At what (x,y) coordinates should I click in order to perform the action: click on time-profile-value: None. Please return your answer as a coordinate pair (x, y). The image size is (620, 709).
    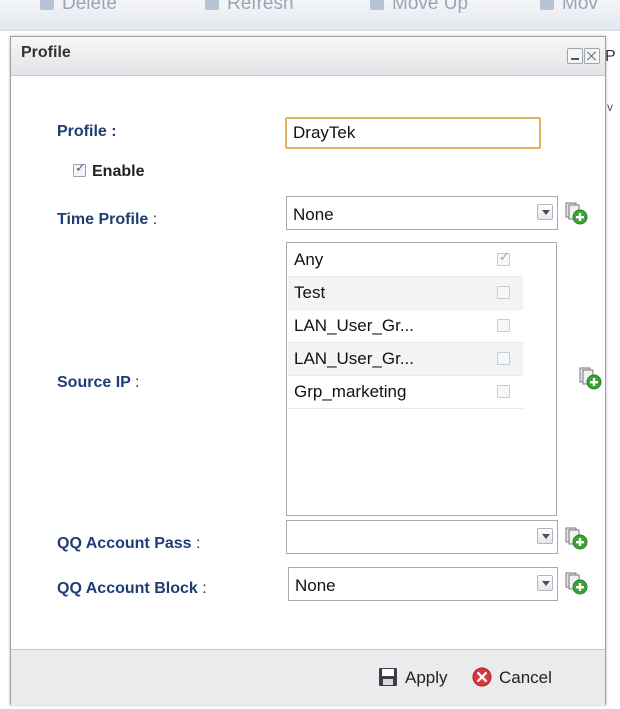
    Looking at the image, I should click on (313, 214).